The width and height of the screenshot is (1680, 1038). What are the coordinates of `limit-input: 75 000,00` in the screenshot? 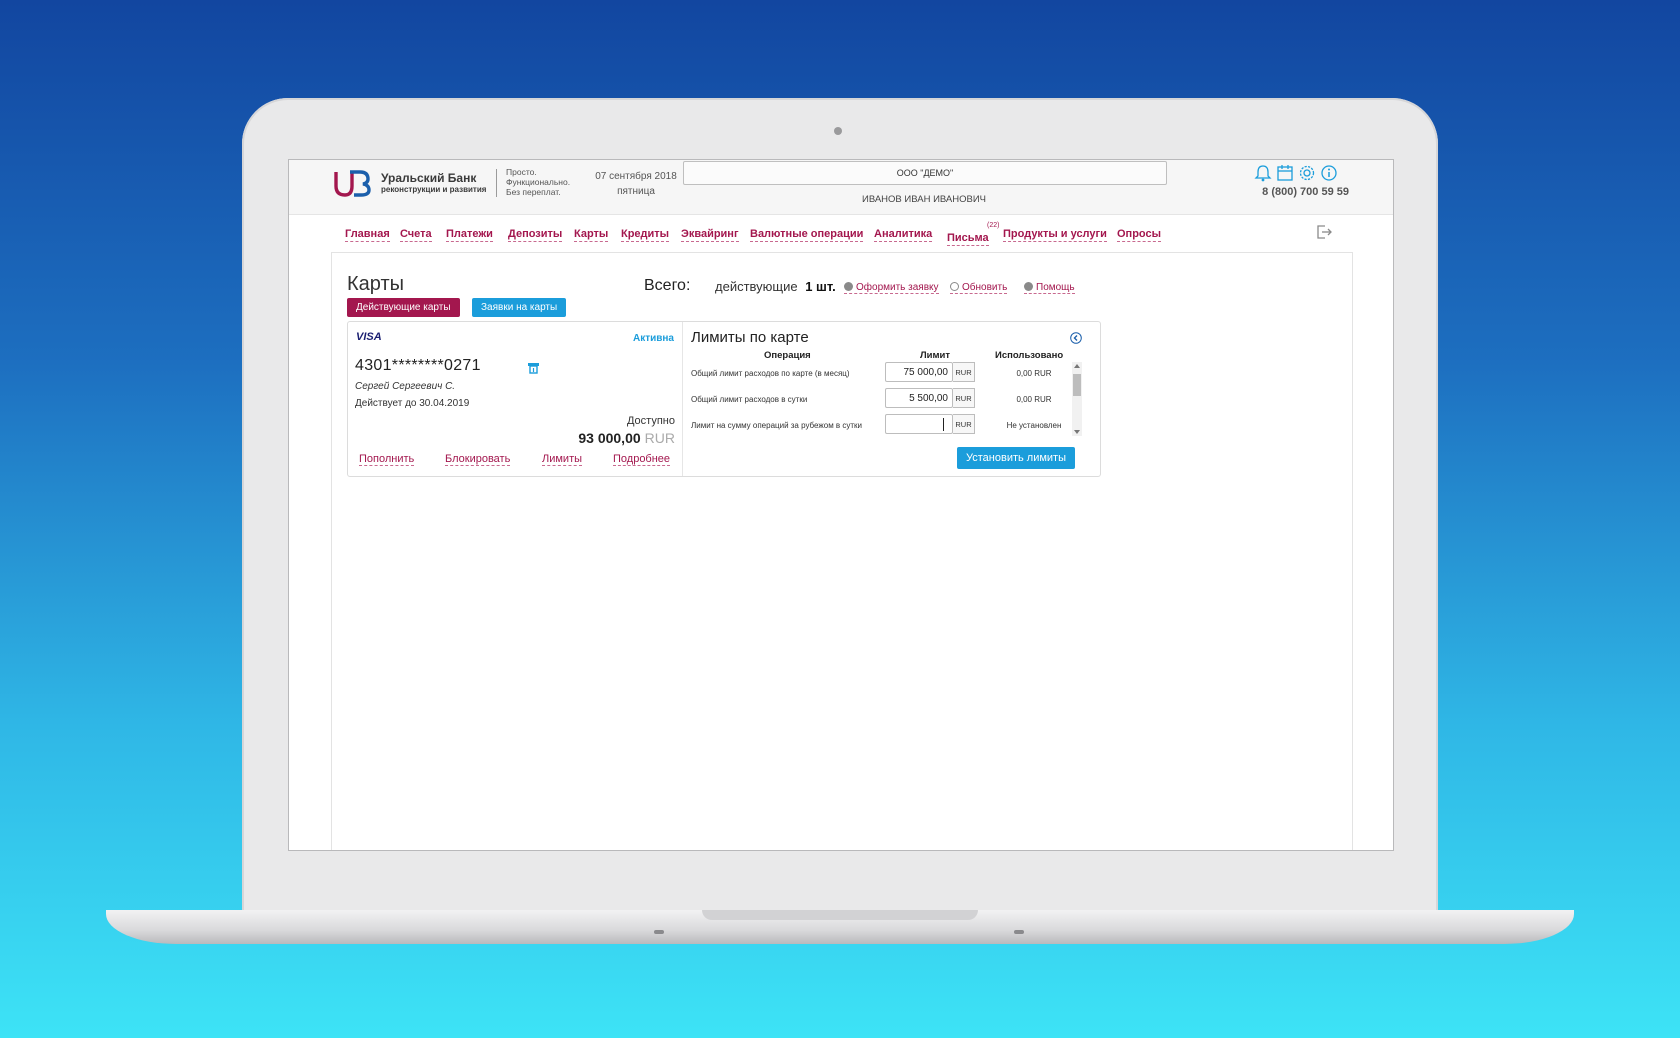 It's located at (919, 372).